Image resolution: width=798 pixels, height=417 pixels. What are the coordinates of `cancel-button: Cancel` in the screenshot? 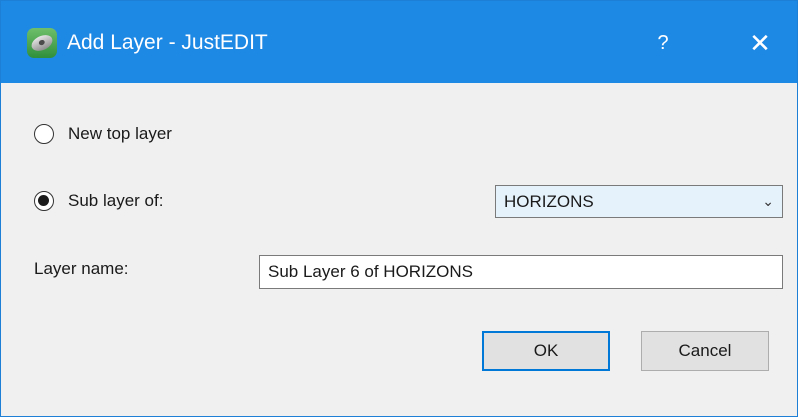 It's located at (705, 351).